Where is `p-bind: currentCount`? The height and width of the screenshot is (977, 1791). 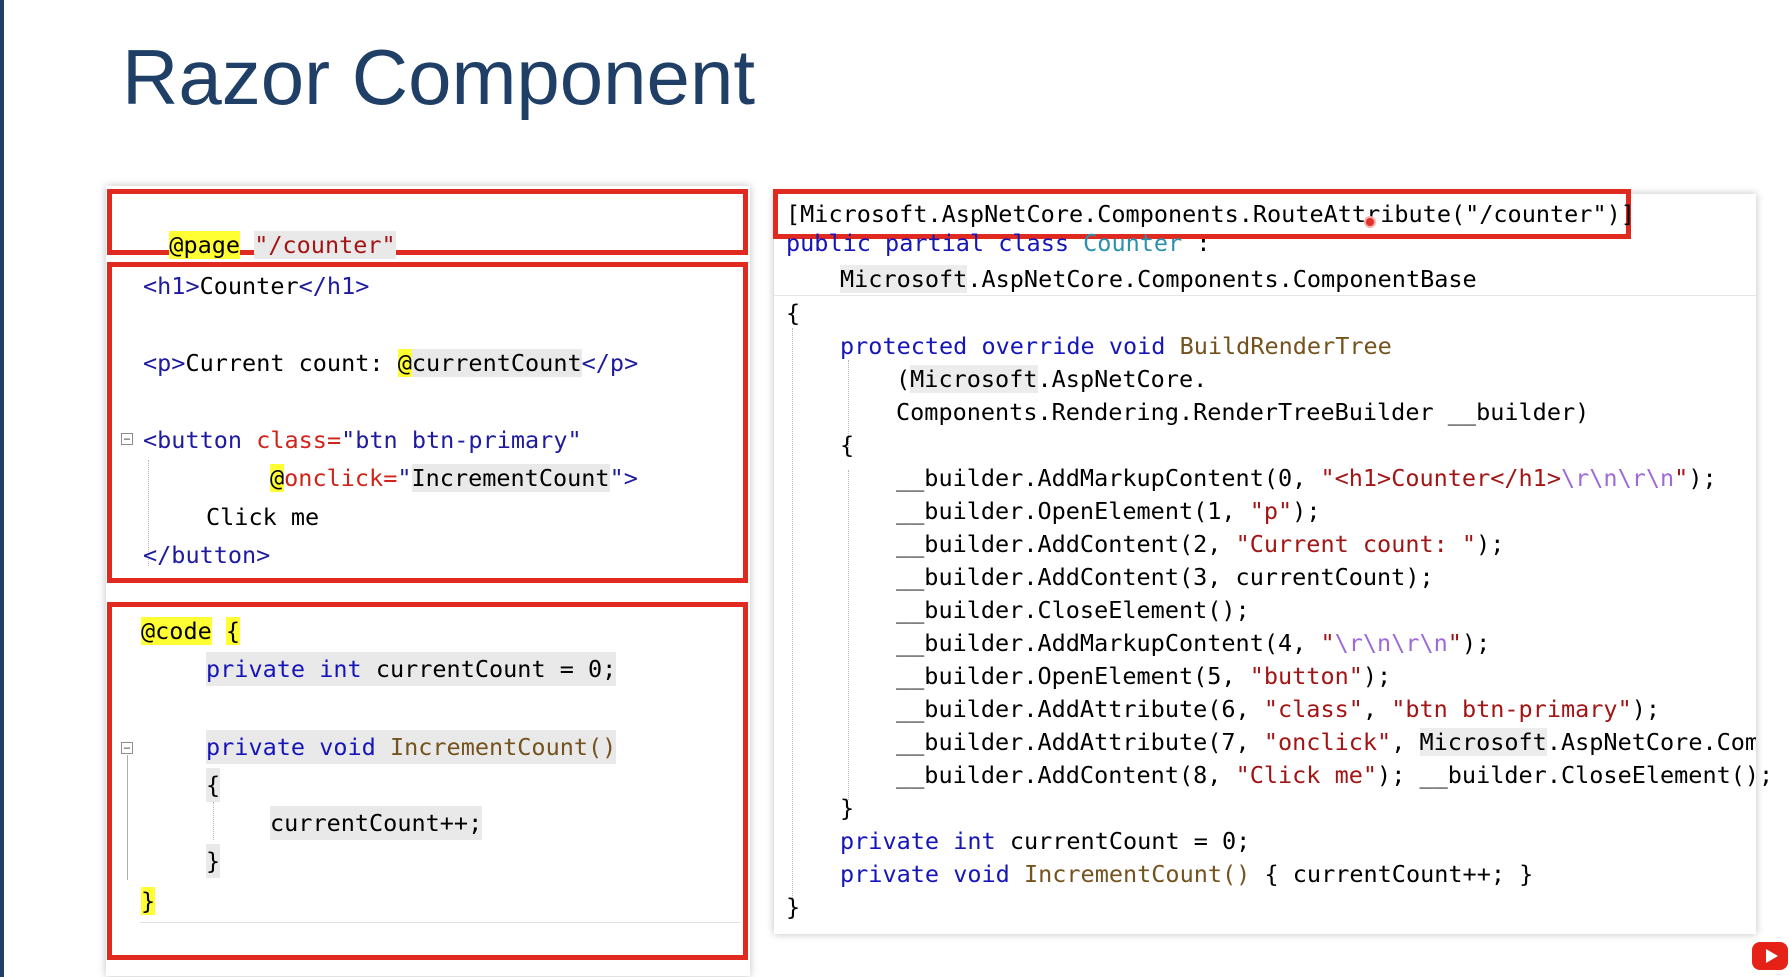
p-bind: currentCount is located at coordinates (496, 363).